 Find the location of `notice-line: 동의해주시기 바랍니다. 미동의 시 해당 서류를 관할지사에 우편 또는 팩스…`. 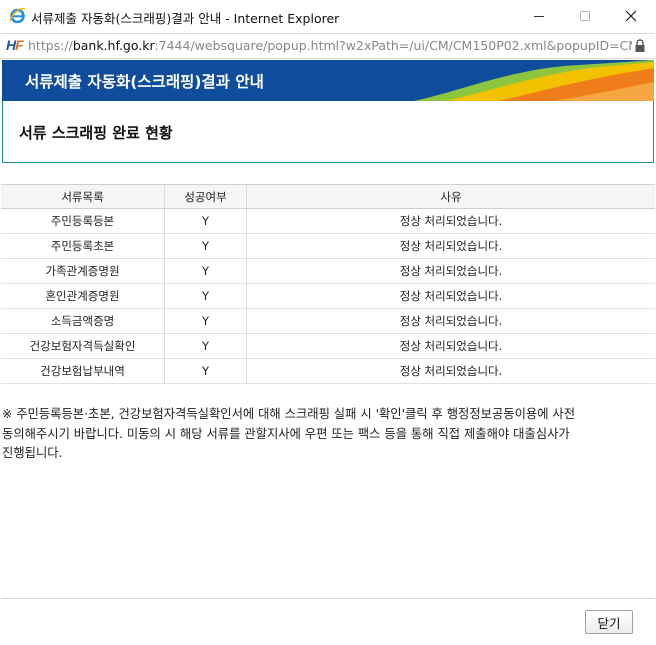

notice-line: 동의해주시기 바랍니다. 미동의 시 해당 서류를 관할지사에 우편 또는 팩스… is located at coordinates (286, 433).